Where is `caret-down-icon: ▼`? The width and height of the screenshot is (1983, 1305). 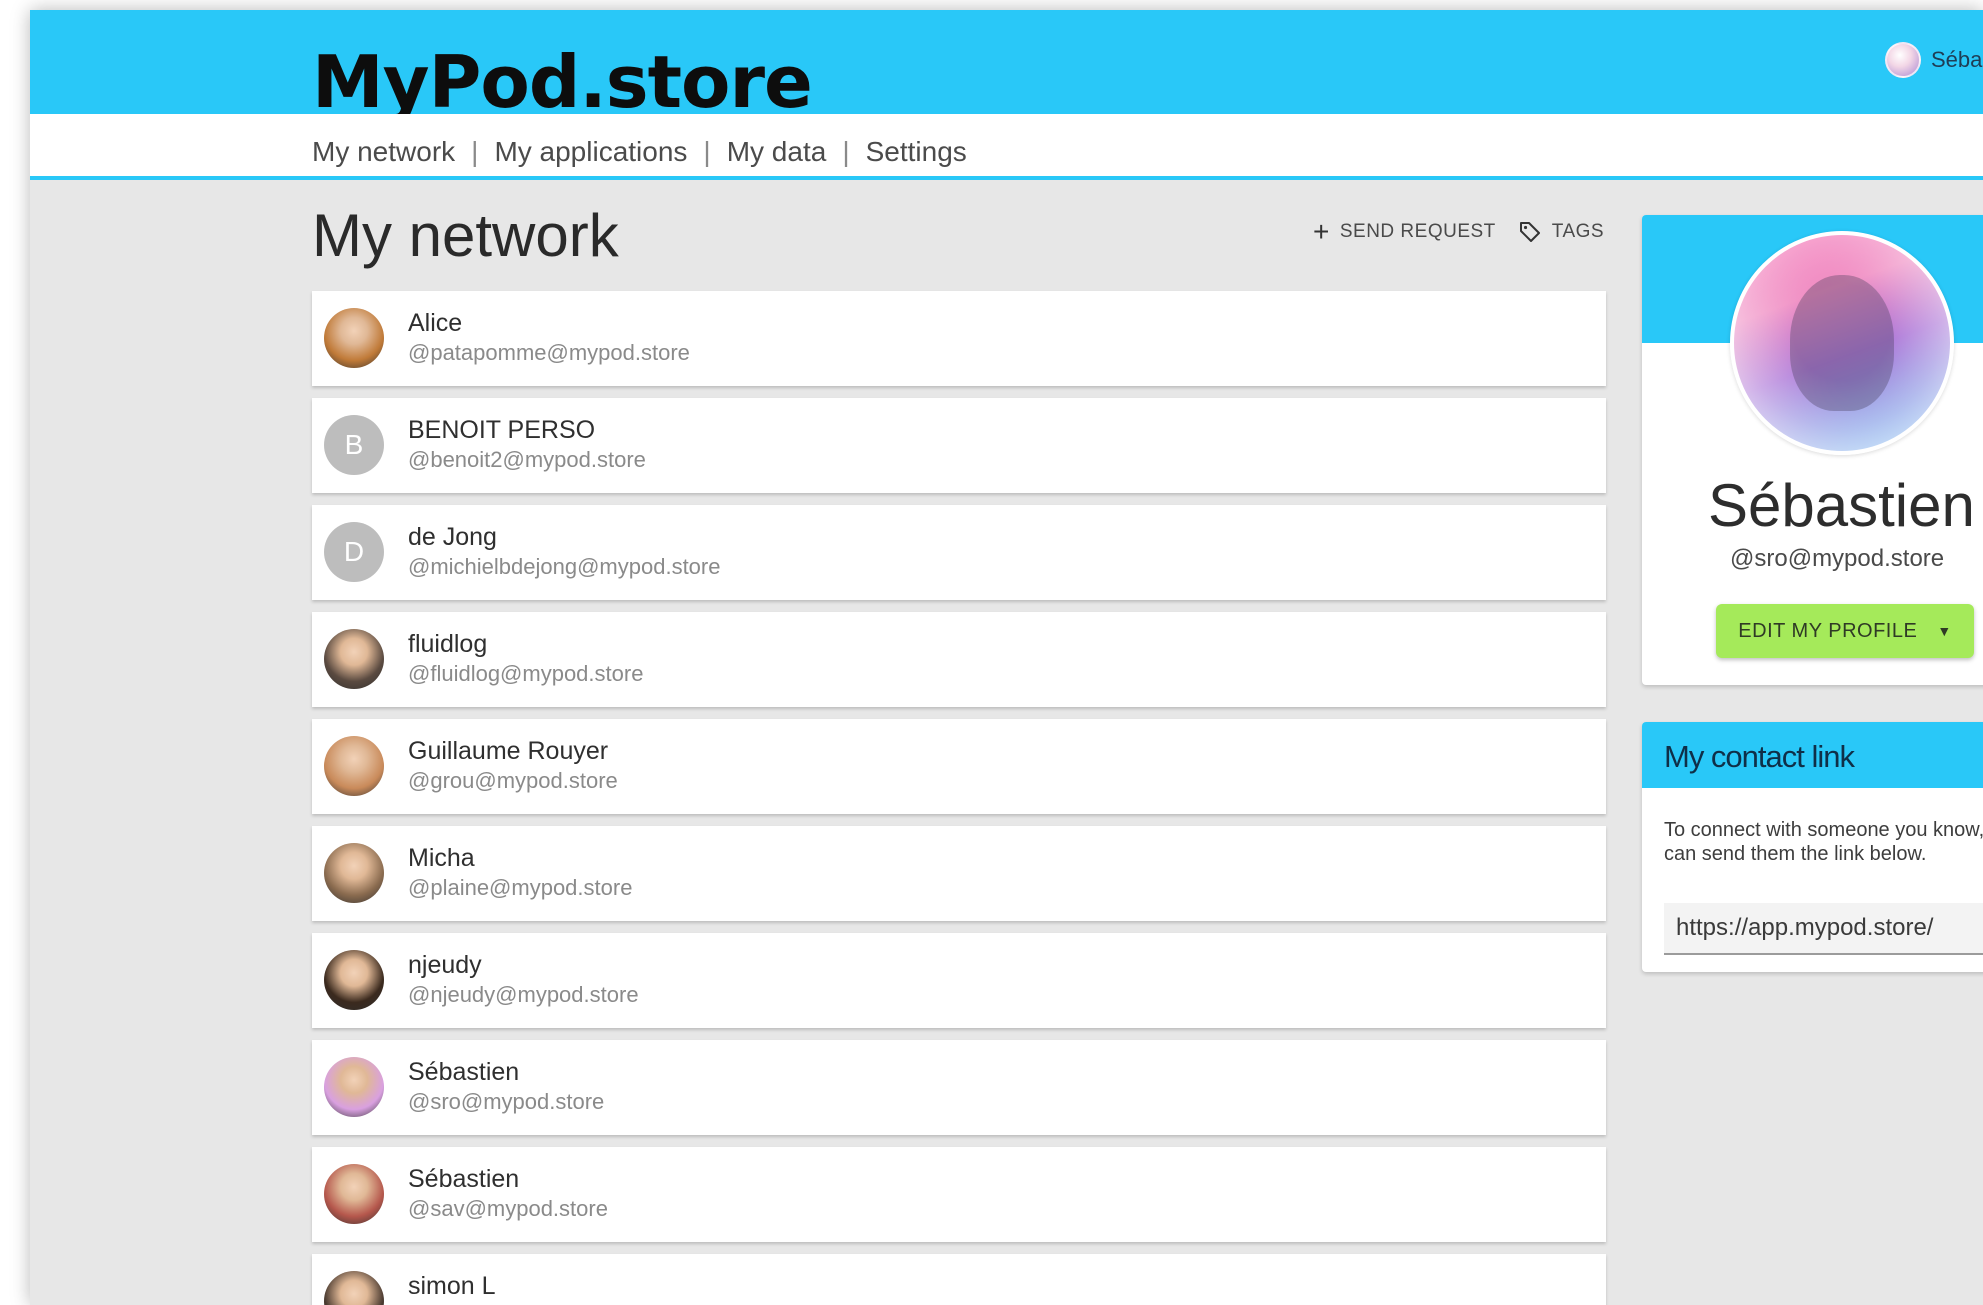 caret-down-icon: ▼ is located at coordinates (1944, 631).